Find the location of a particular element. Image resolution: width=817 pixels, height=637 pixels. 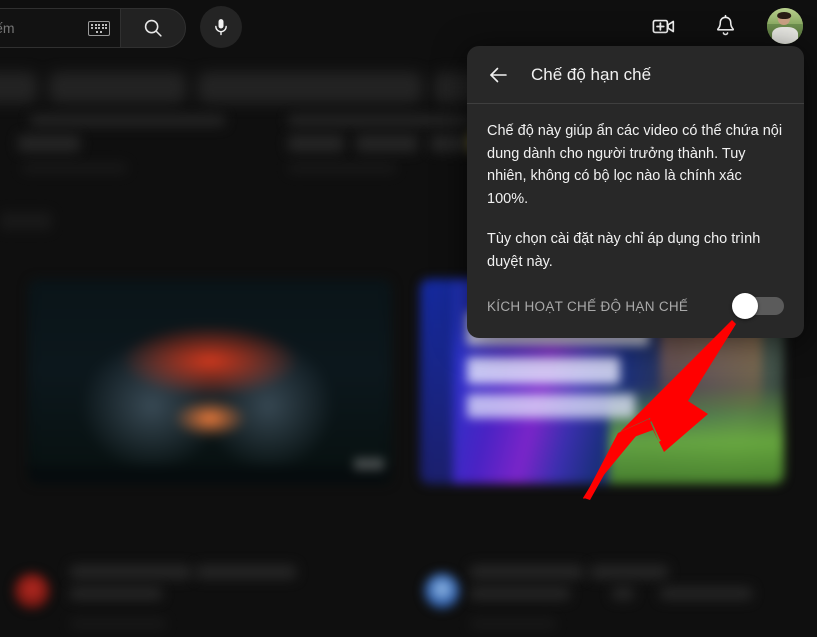

popup-header: Chế độ hạn chế is located at coordinates (635, 75).